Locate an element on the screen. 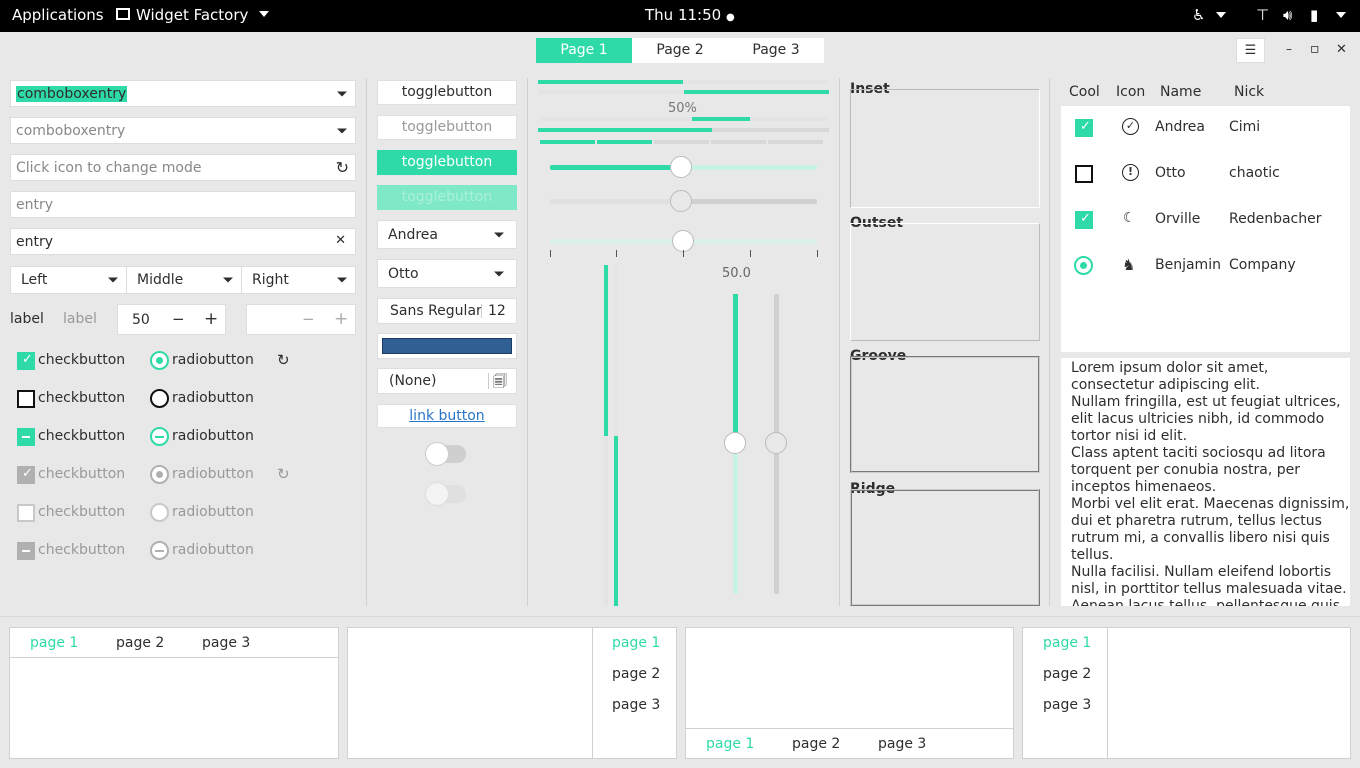 The height and width of the screenshot is (768, 1360). checkbox-unchecked is located at coordinates (26, 399).